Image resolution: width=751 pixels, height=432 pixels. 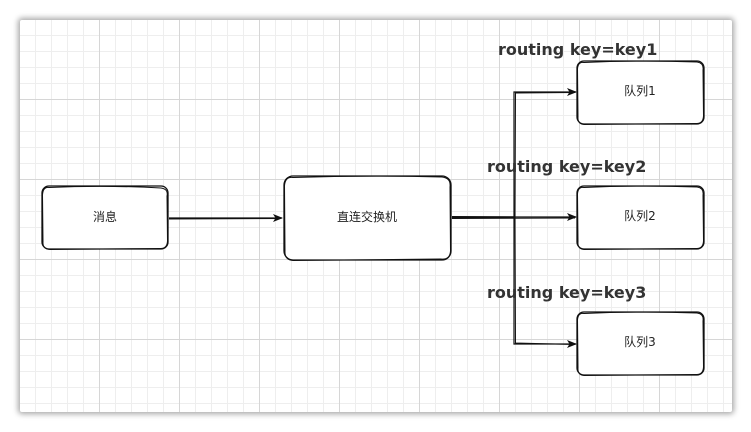 What do you see at coordinates (514, 282) in the screenshot?
I see `edge-exchange-to-queue3` at bounding box center [514, 282].